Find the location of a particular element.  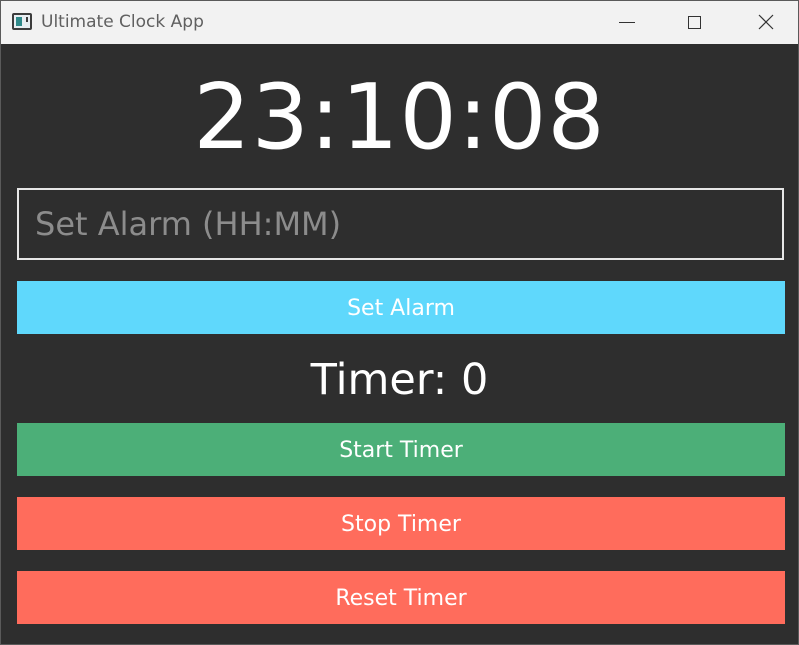

window-title: Ultimate Clock App is located at coordinates (122, 22).